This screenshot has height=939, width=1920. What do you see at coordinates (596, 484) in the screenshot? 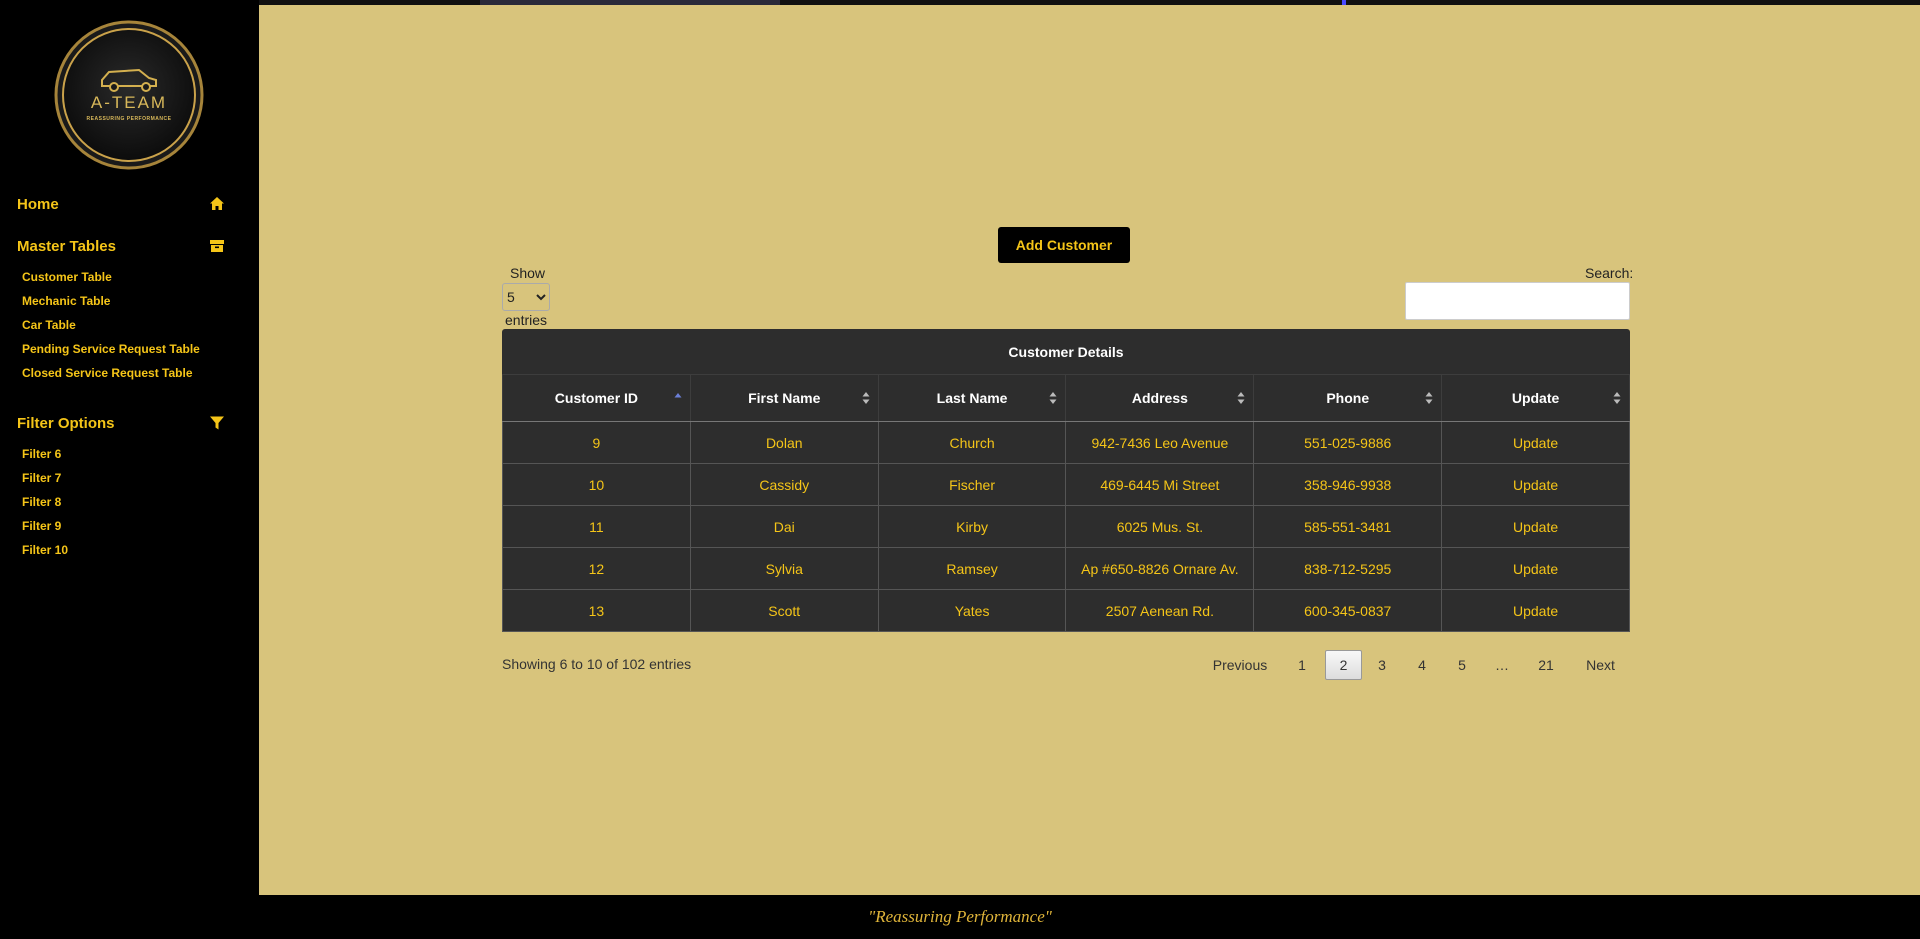
I see `cell-customer-id: 10` at bounding box center [596, 484].